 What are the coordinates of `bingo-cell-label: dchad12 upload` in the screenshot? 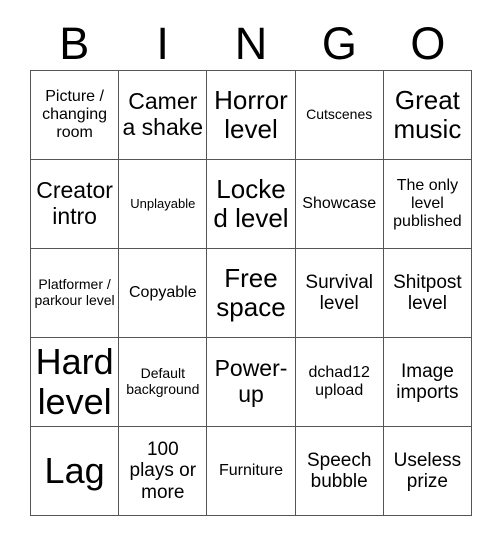 It's located at (339, 381).